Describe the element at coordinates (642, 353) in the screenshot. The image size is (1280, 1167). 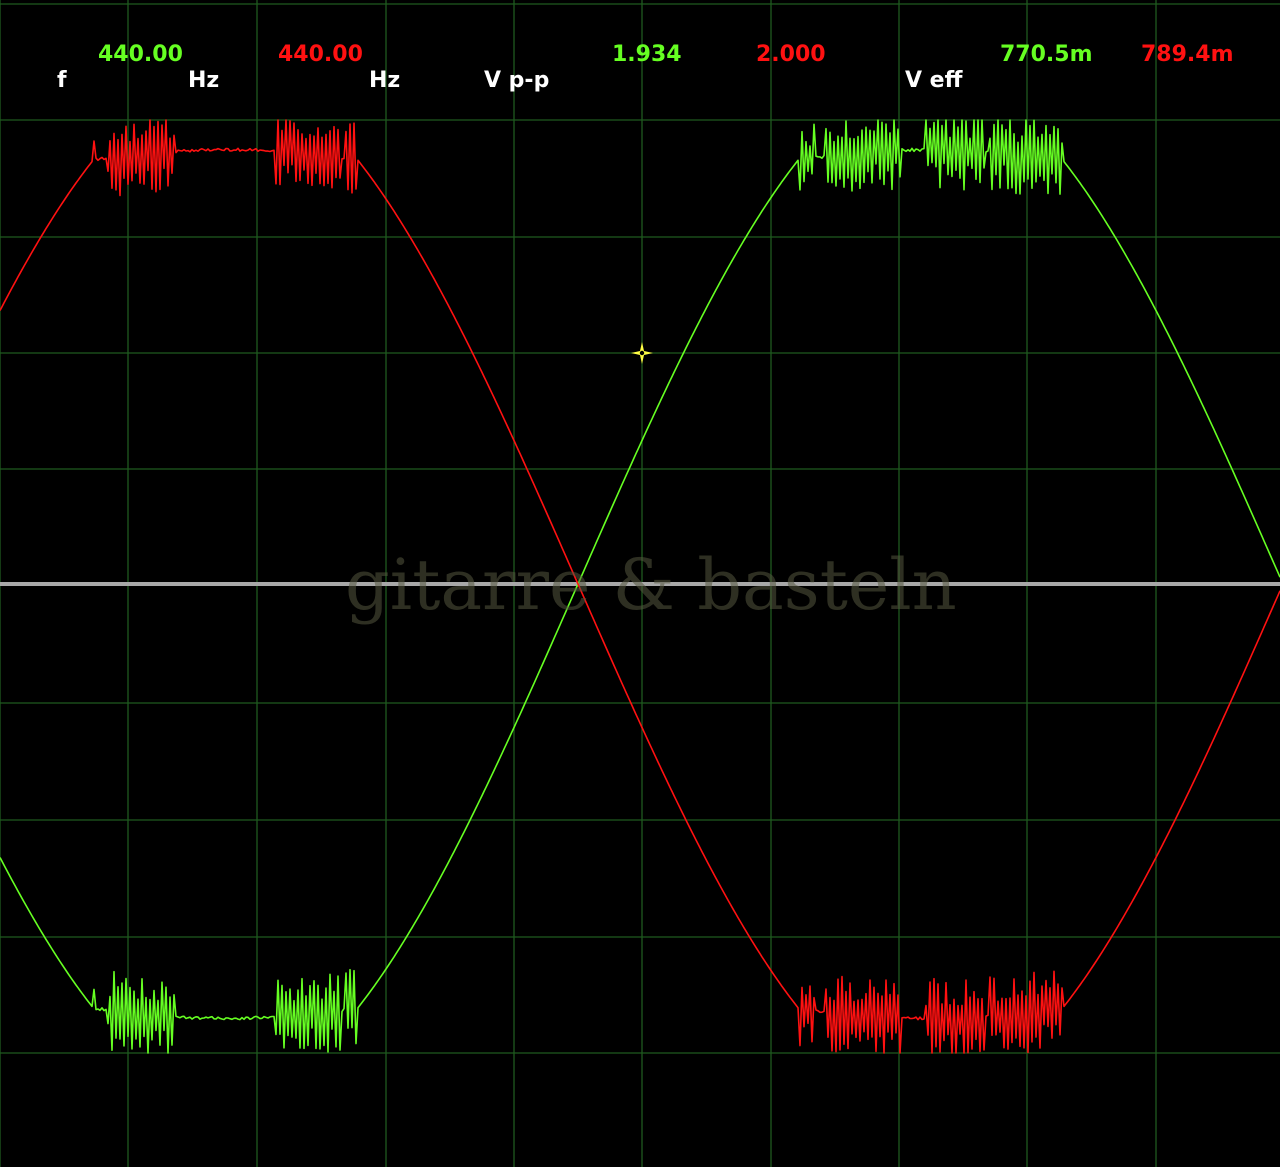
I see `crosshair-marker-icon` at that location.